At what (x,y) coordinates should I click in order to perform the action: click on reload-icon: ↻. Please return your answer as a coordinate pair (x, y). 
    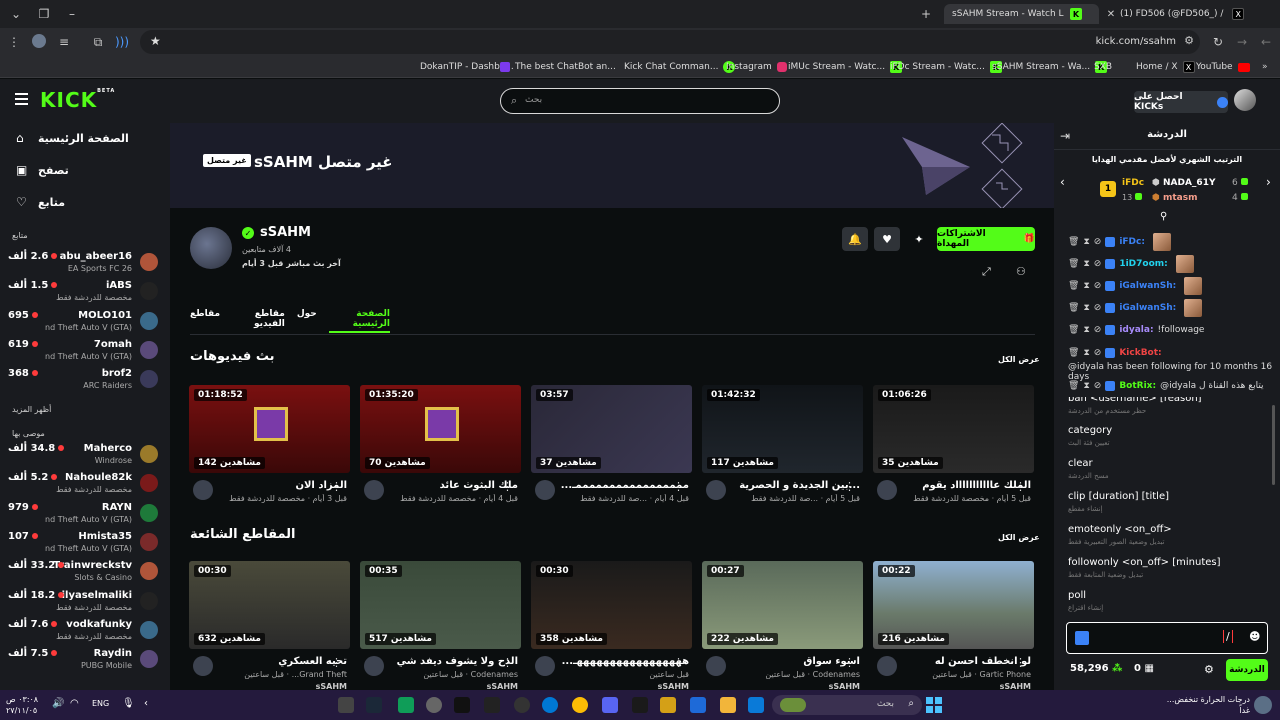
    Looking at the image, I should click on (1218, 42).